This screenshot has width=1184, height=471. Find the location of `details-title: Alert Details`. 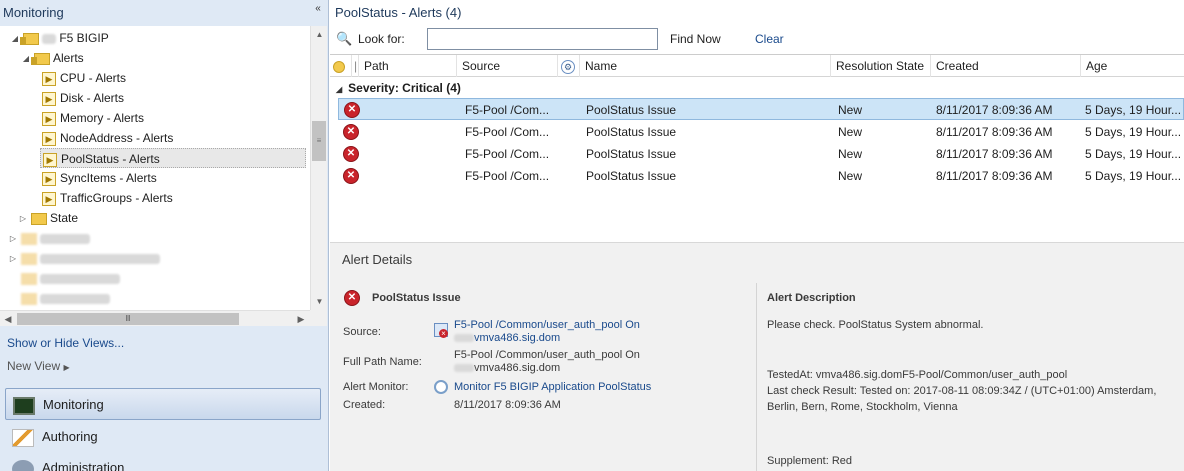

details-title: Alert Details is located at coordinates (377, 259).